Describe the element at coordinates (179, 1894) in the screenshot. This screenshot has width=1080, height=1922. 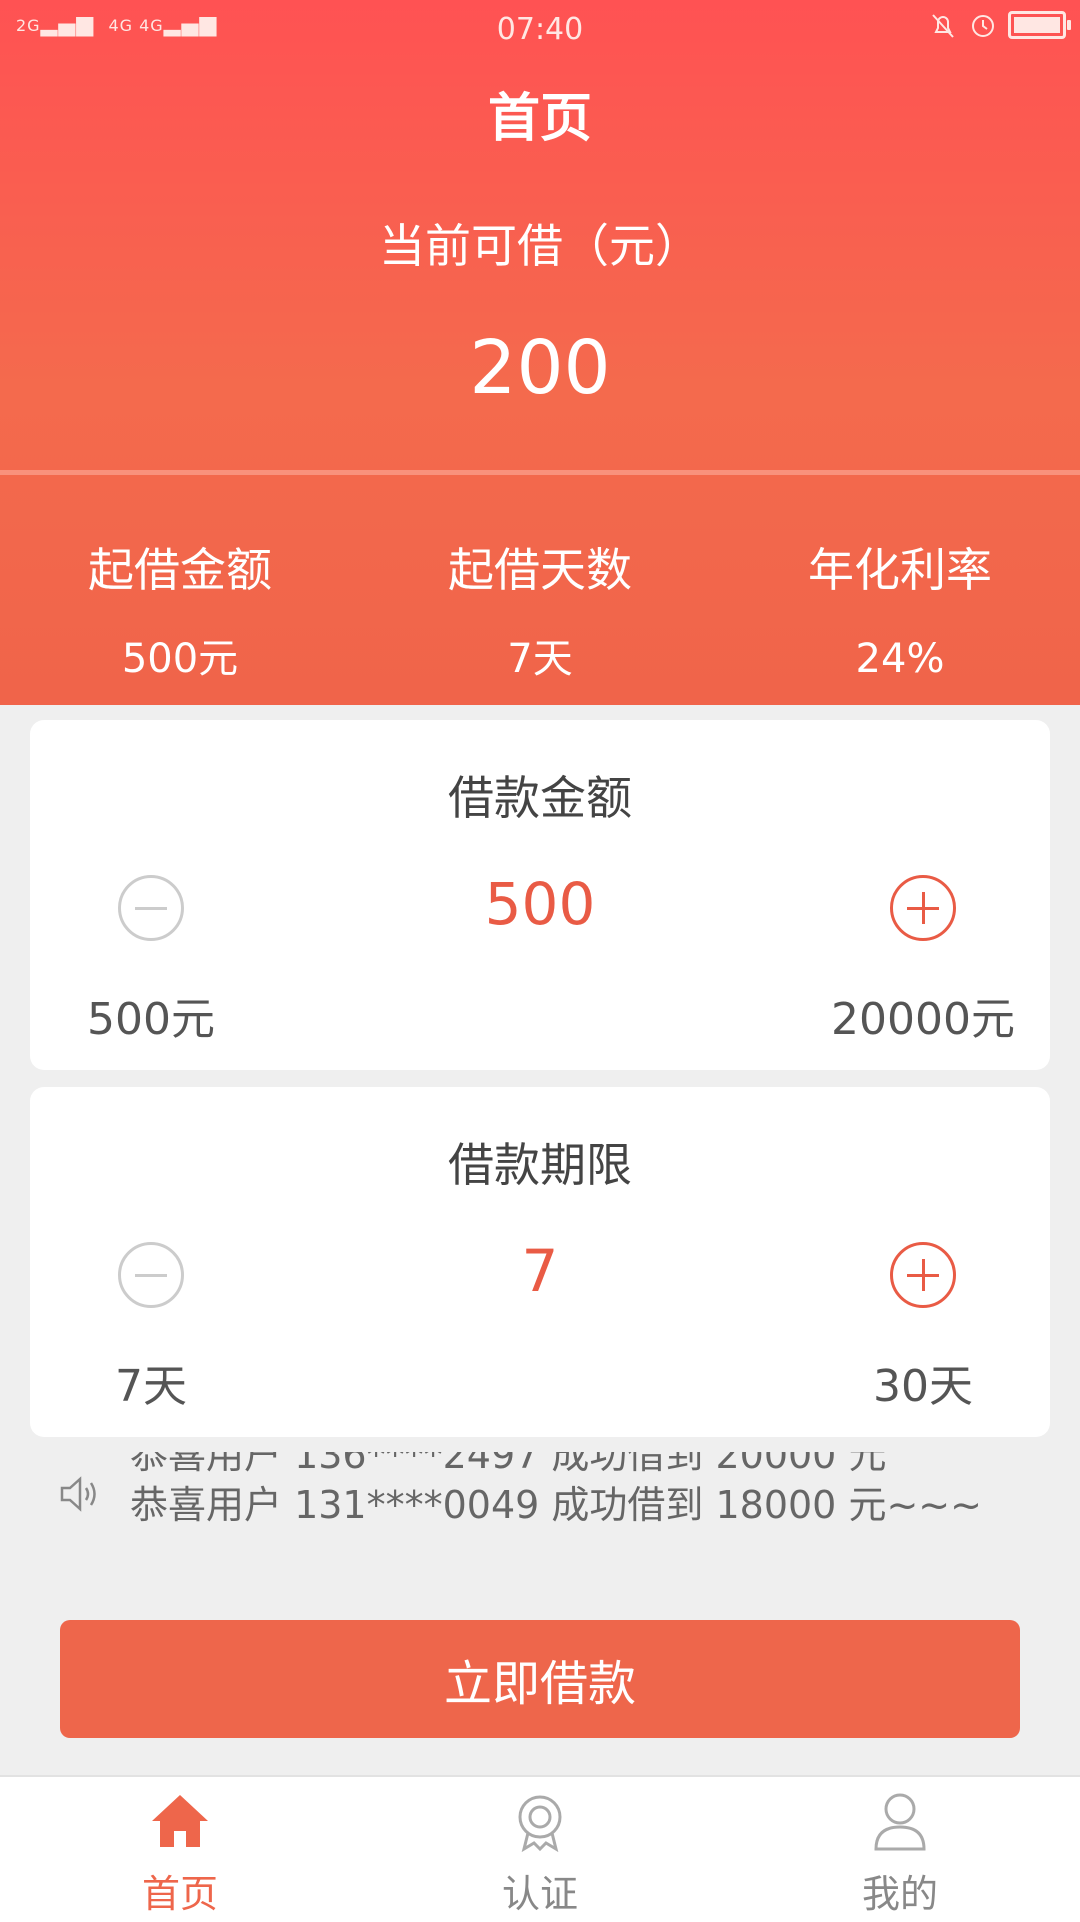
I see `tab-label: 首页` at that location.